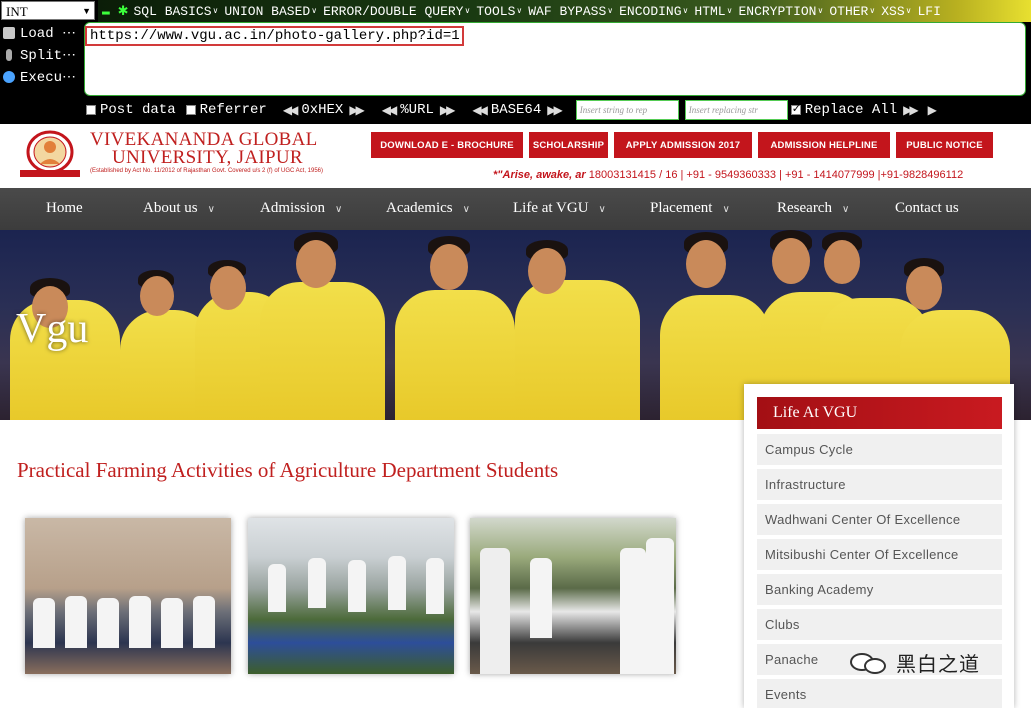  What do you see at coordinates (9, 33) in the screenshot?
I see `load-icon` at bounding box center [9, 33].